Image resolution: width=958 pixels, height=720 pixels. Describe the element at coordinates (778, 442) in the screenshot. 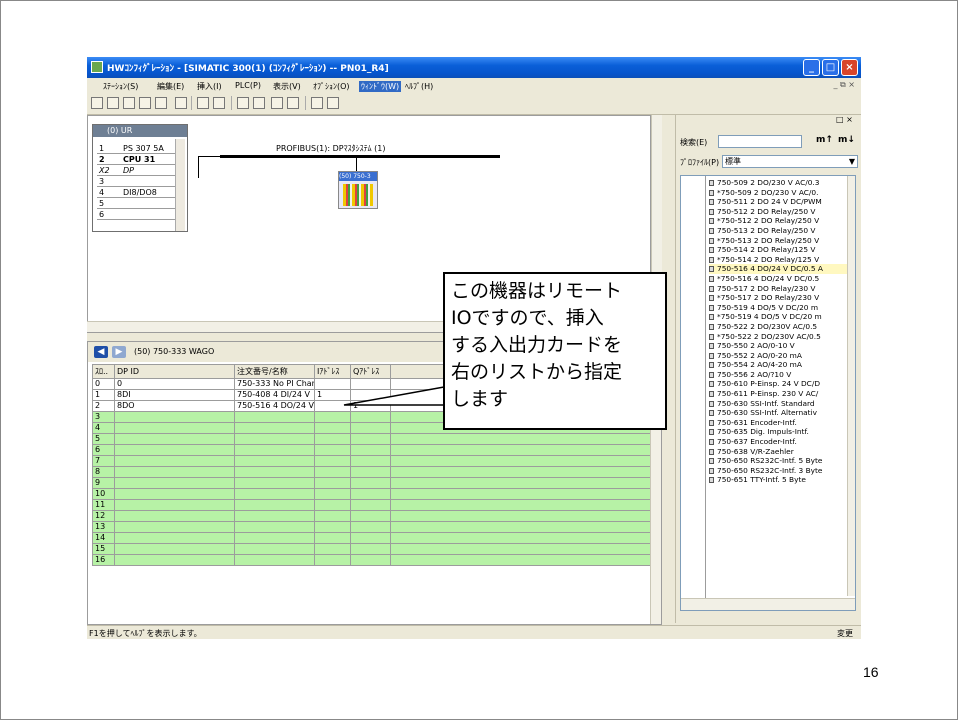

I see `catalog-item: 750-637 Encoder-Intf.` at that location.